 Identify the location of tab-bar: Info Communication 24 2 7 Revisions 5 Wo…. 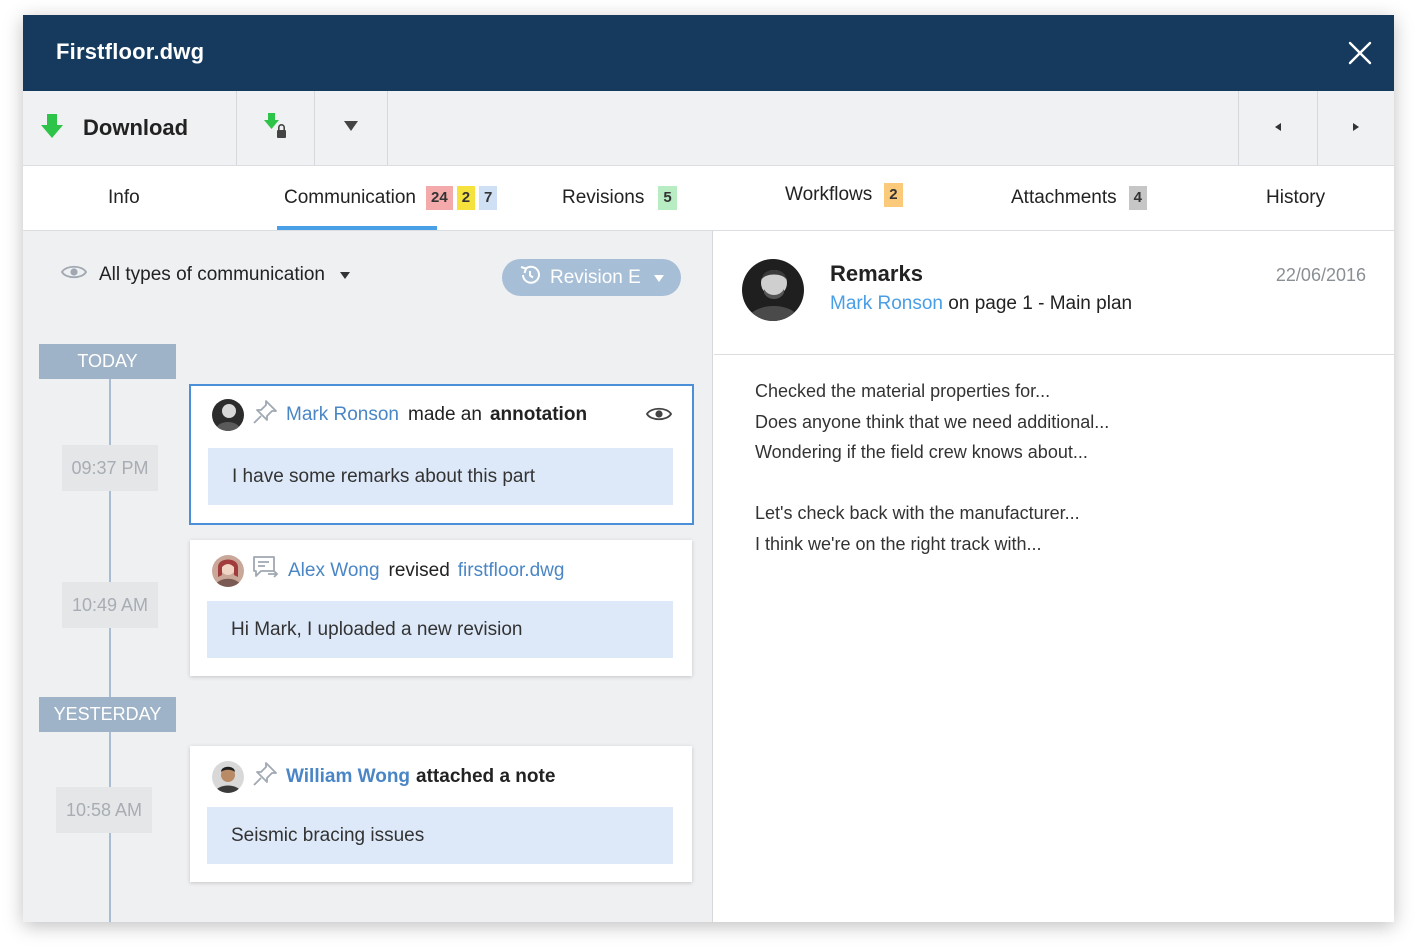
(708, 198).